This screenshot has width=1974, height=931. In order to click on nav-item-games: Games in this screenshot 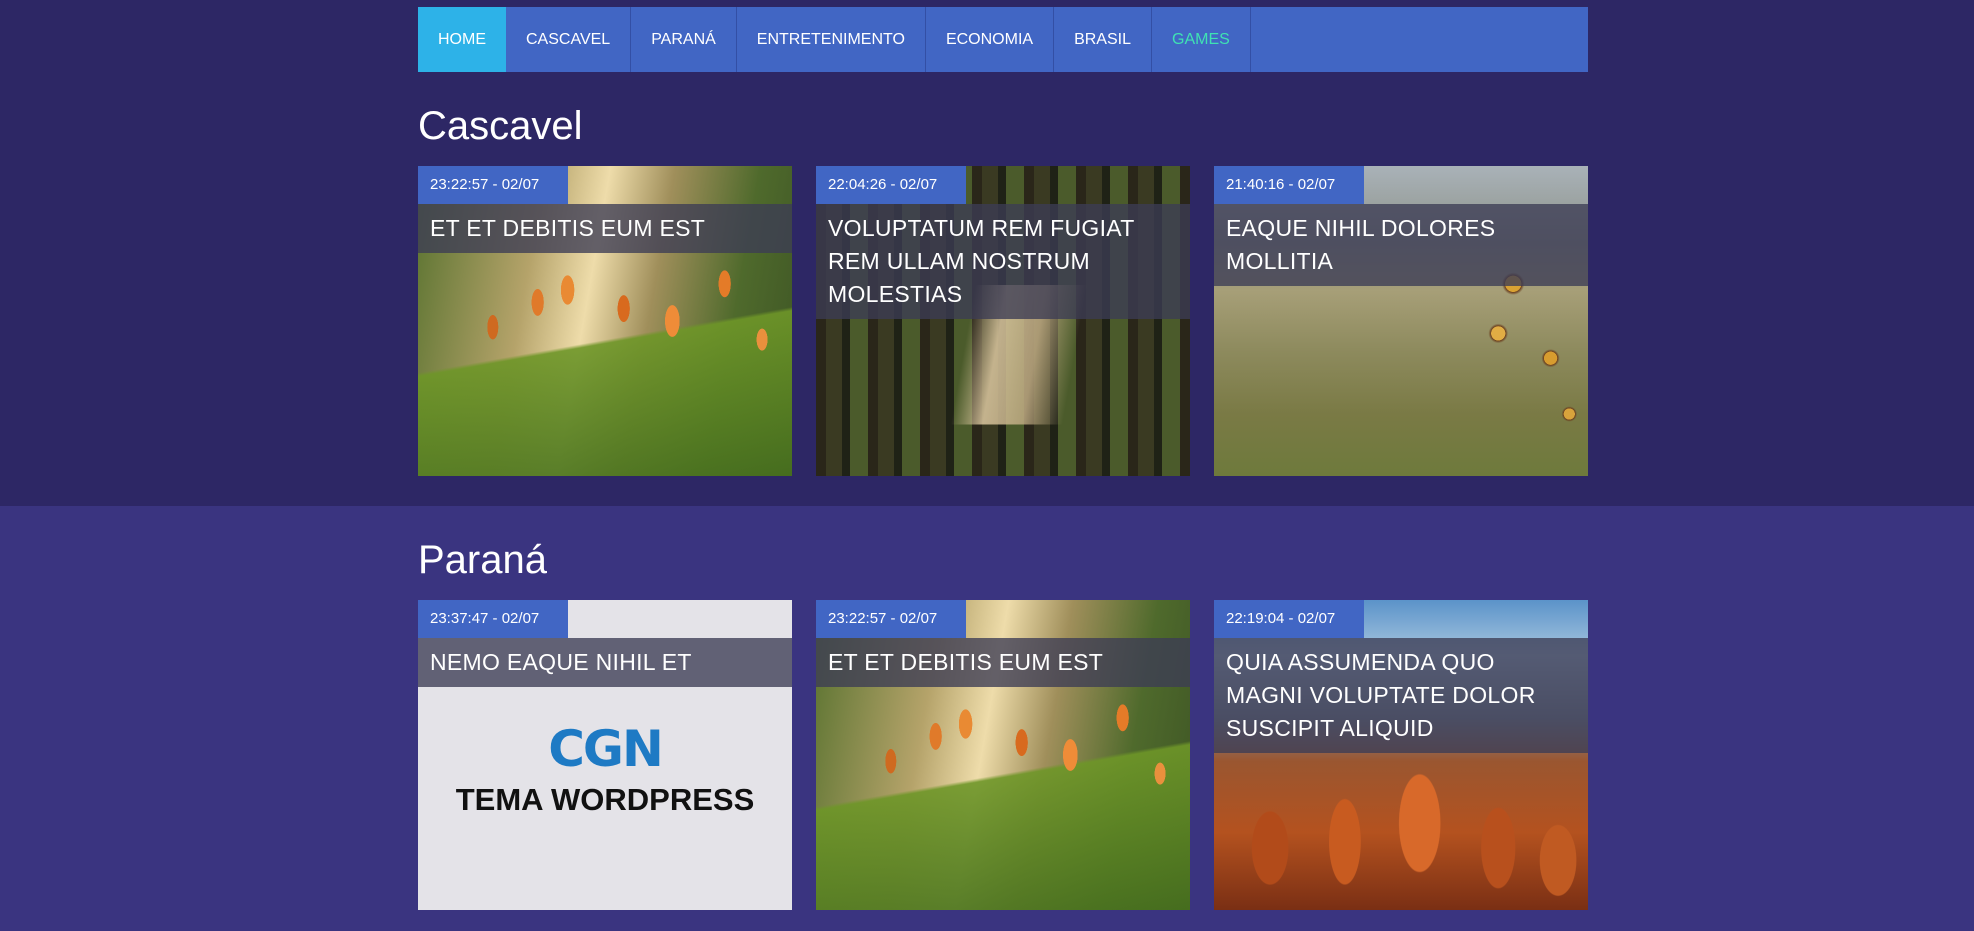, I will do `click(1201, 39)`.